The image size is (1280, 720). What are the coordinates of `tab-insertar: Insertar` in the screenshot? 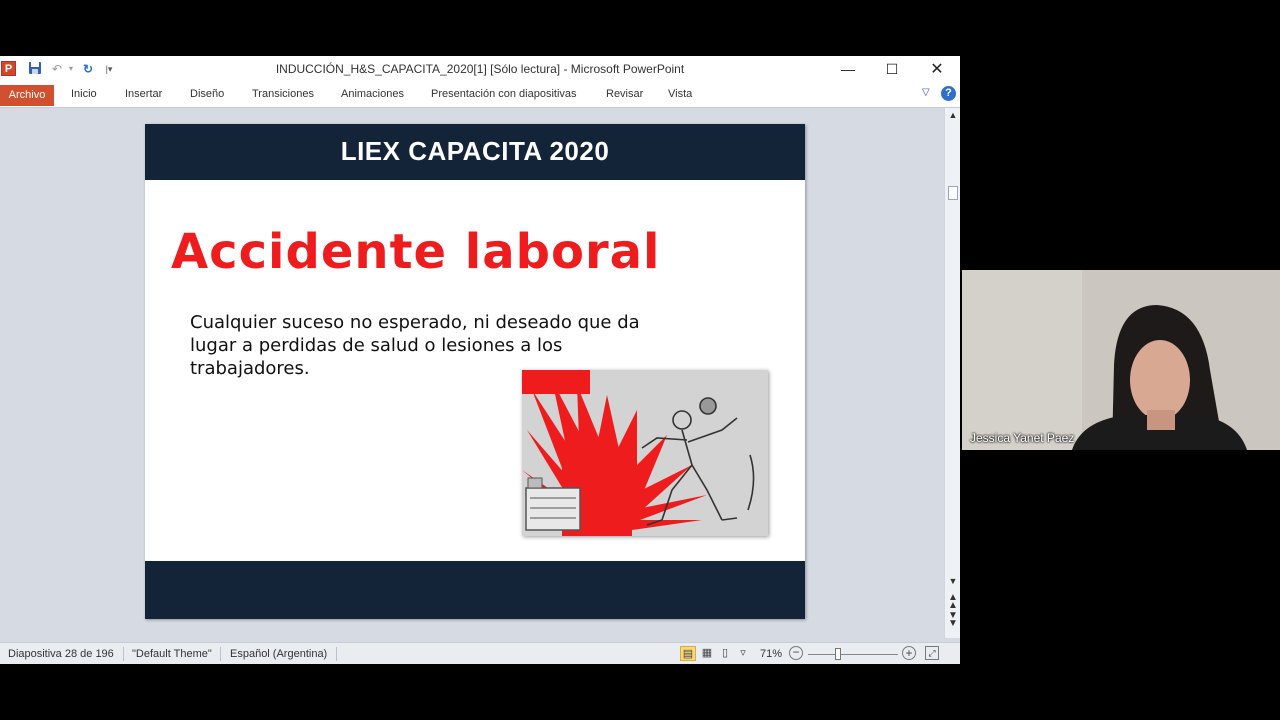 It's located at (143, 94).